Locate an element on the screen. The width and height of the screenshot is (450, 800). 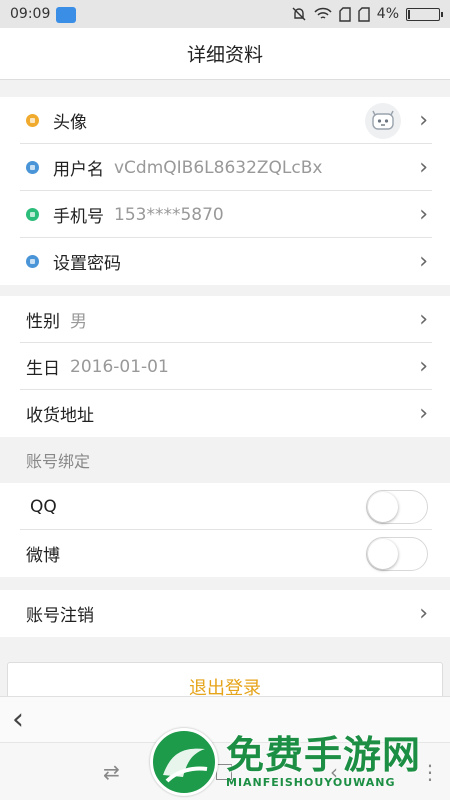
status-bar: 09:09 4% is located at coordinates (225, 14).